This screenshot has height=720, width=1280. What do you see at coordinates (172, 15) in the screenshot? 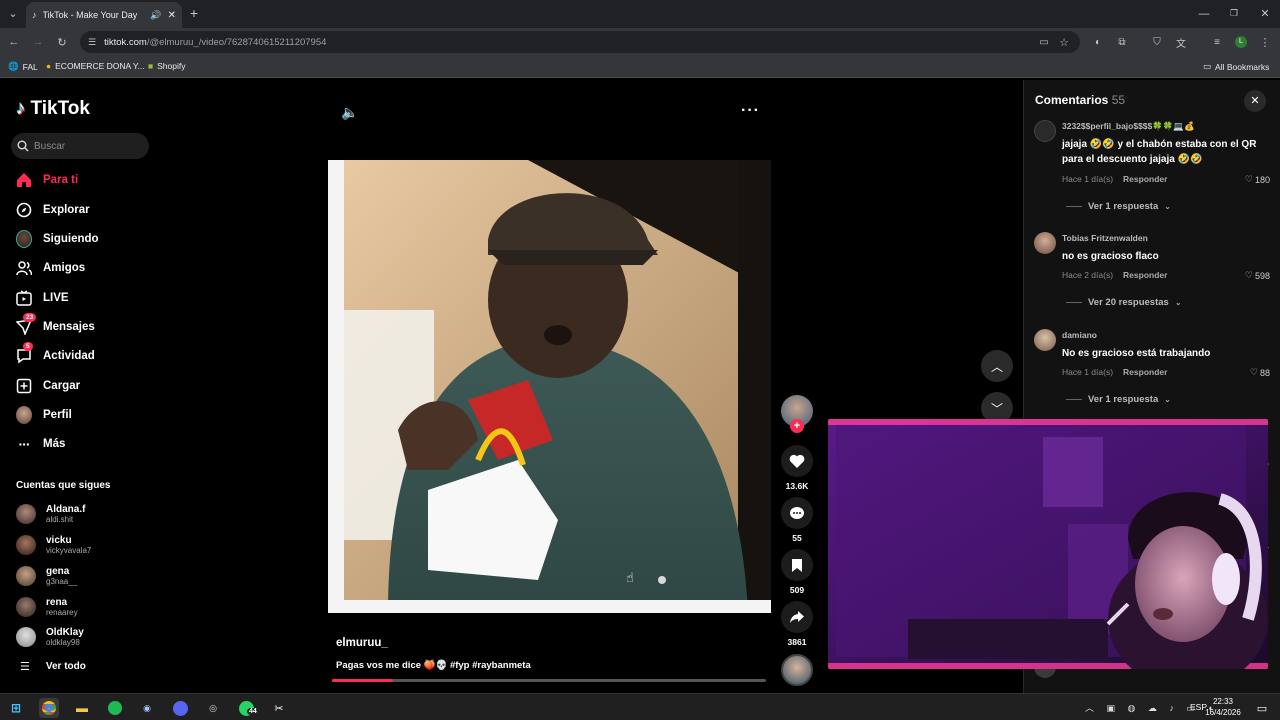
I see `tab-close-icon: ✕` at bounding box center [172, 15].